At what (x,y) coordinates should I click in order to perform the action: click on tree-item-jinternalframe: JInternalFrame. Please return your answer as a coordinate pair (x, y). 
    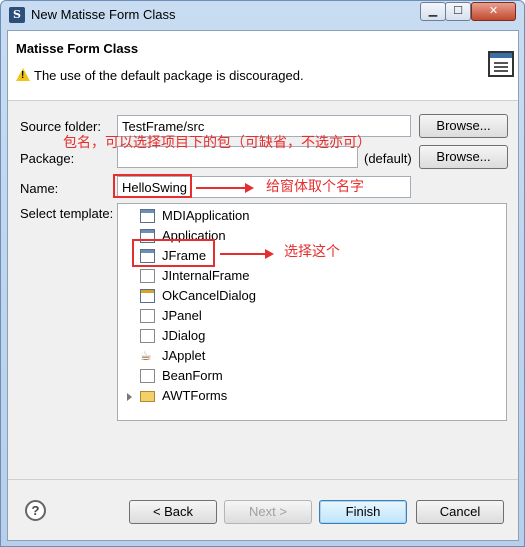
    Looking at the image, I should click on (194, 276).